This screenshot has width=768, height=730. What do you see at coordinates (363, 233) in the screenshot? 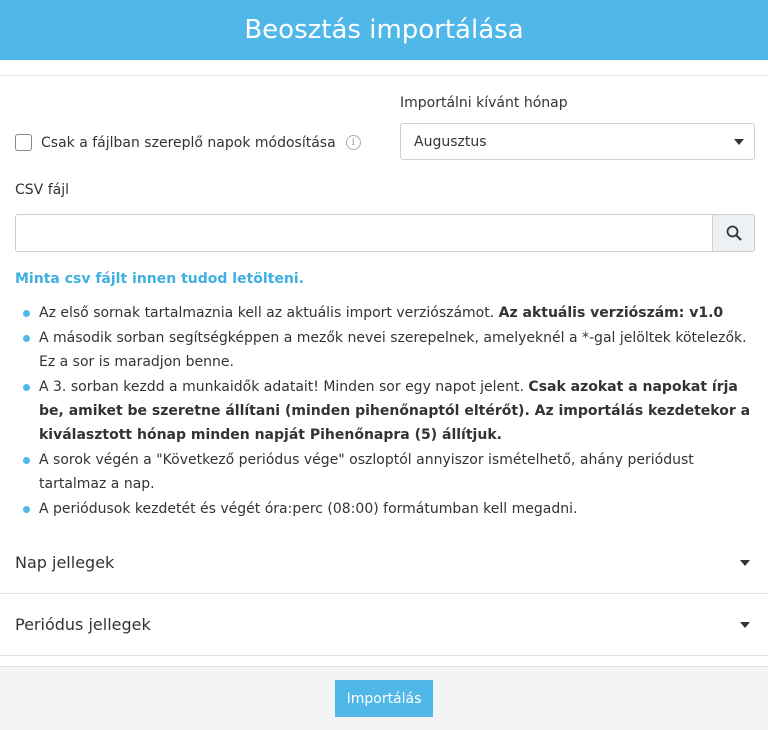
I see `csv-file-input` at bounding box center [363, 233].